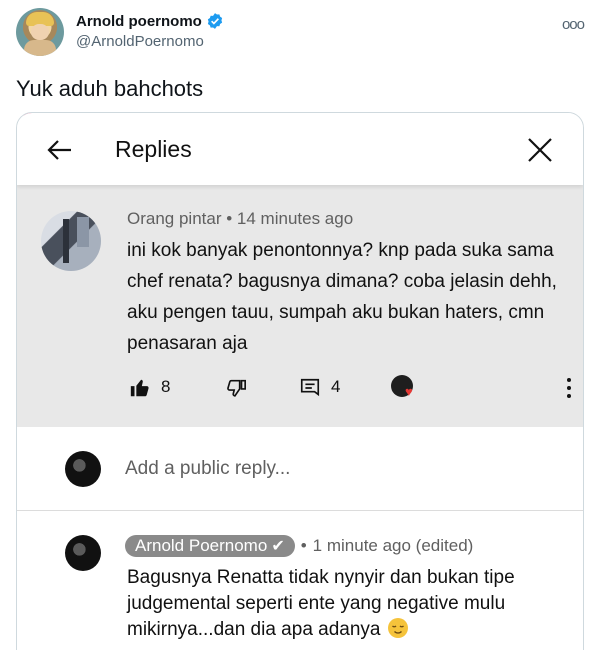 This screenshot has height=650, width=596. Describe the element at coordinates (201, 545) in the screenshot. I see `reply-author: Arnold Poernomo` at that location.